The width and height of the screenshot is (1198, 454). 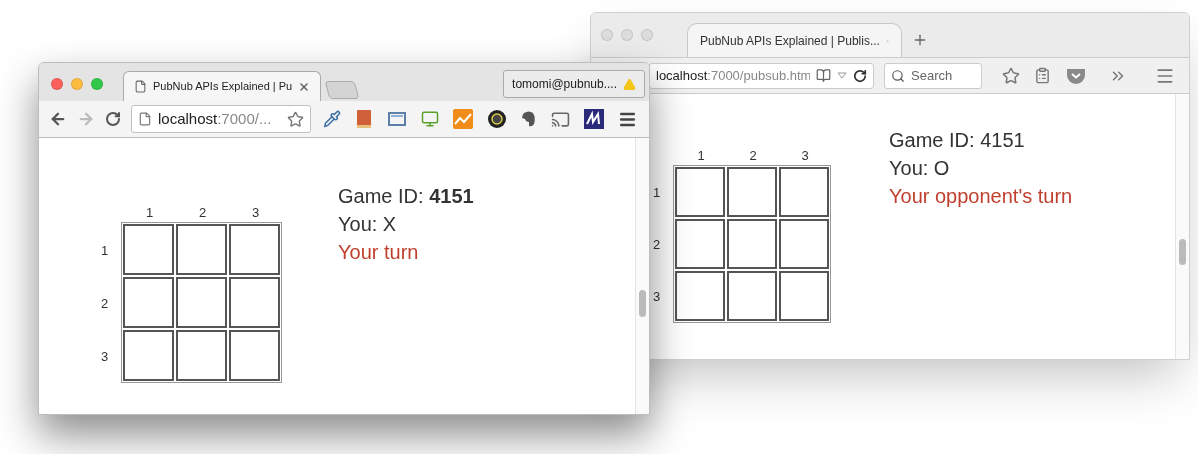 I want to click on new-tab-icon, so click(x=920, y=40).